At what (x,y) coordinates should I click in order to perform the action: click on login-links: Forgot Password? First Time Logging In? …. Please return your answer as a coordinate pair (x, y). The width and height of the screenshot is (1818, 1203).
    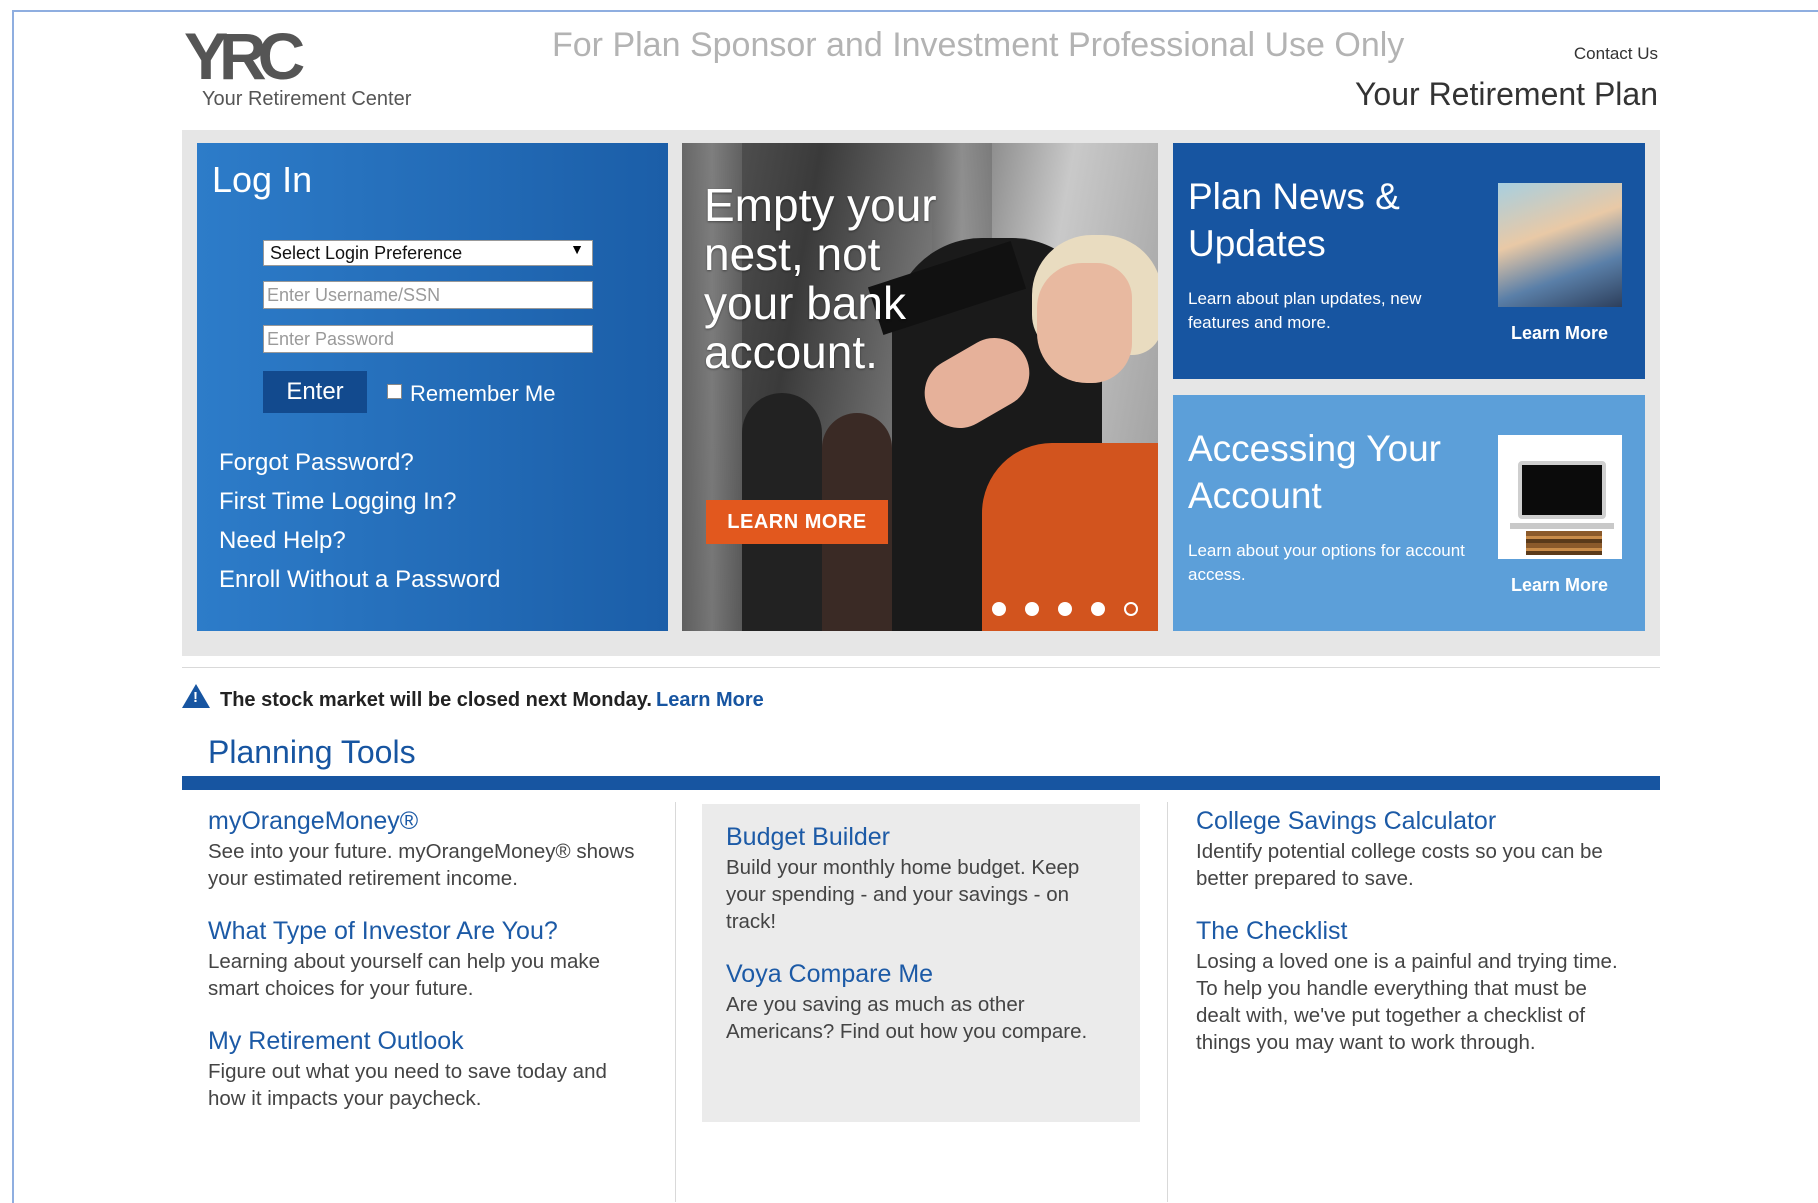
    Looking at the image, I should click on (359, 521).